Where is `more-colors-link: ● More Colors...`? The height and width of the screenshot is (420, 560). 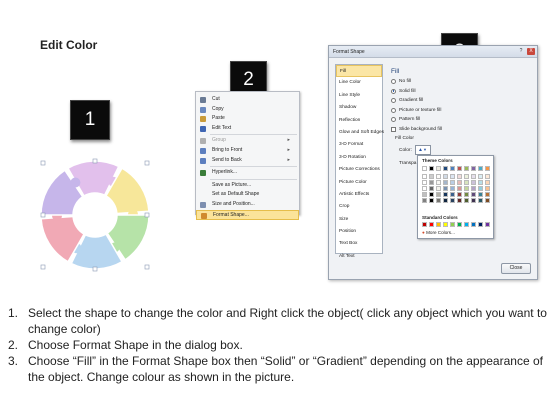 more-colors-link: ● More Colors... is located at coordinates (438, 232).